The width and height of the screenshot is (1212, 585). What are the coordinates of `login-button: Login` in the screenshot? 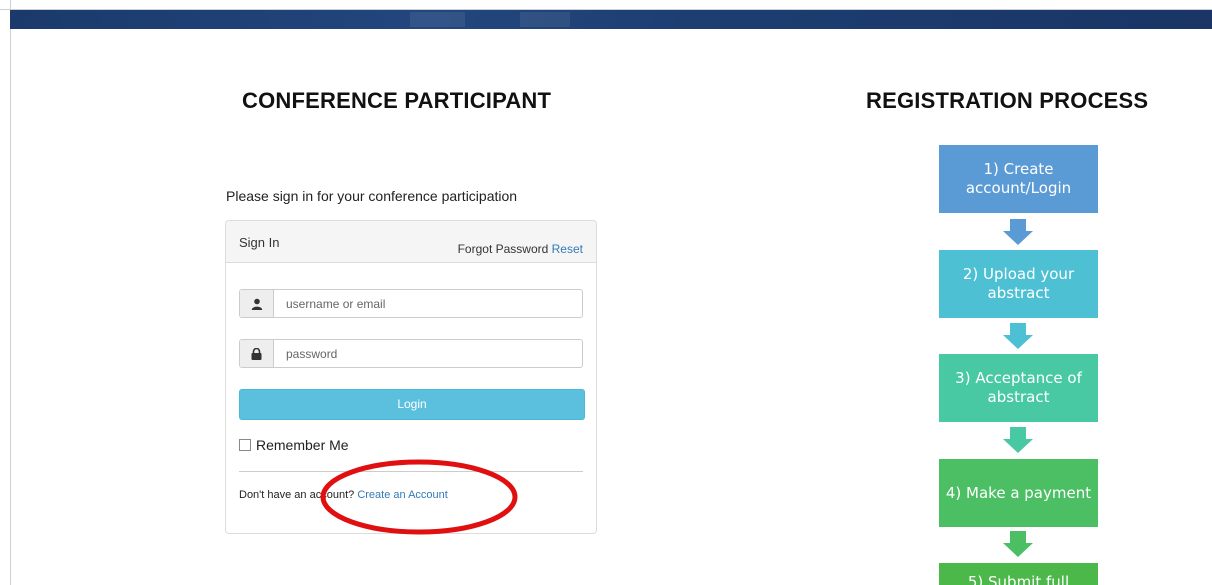 It's located at (412, 404).